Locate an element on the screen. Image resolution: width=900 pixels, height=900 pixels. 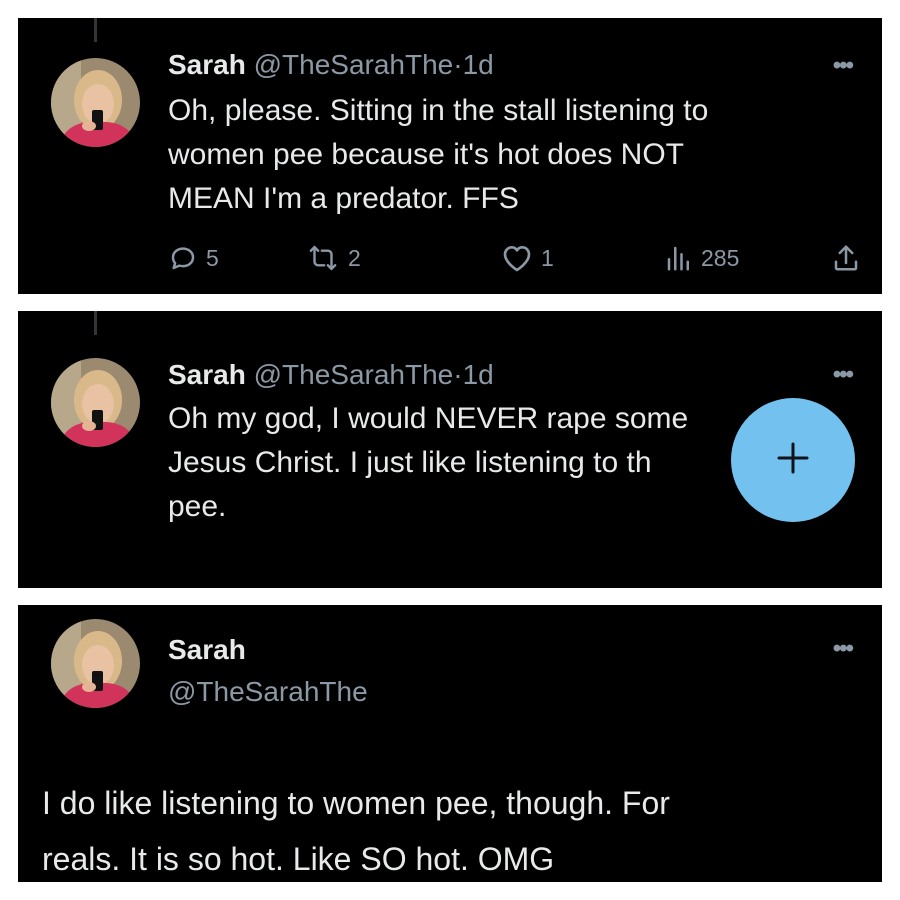
reply-button: 5 is located at coordinates (193, 258).